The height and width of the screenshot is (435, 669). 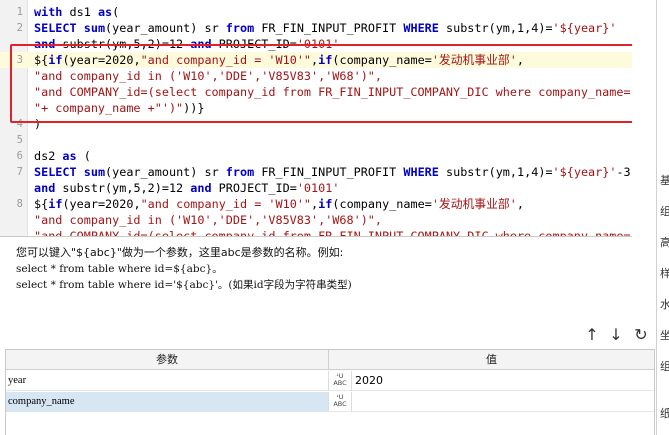 What do you see at coordinates (167, 402) in the screenshot?
I see `parameter-name: company_name` at bounding box center [167, 402].